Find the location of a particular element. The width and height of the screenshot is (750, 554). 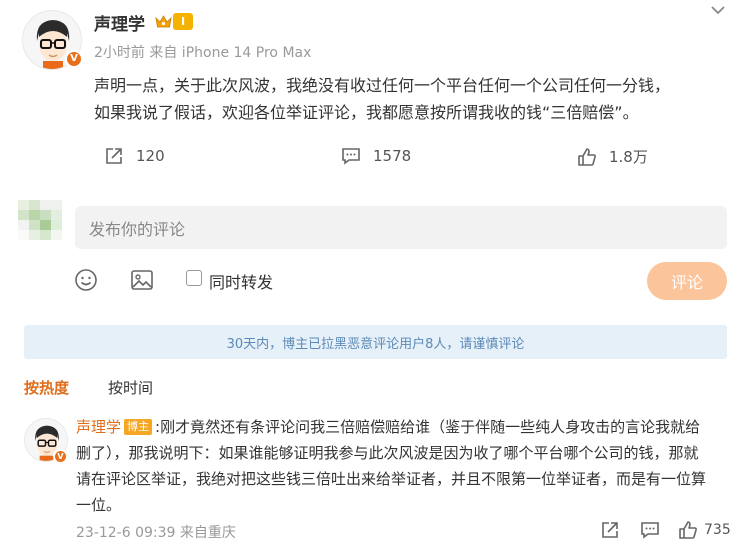

blogger-badge: 博主 is located at coordinates (138, 427).